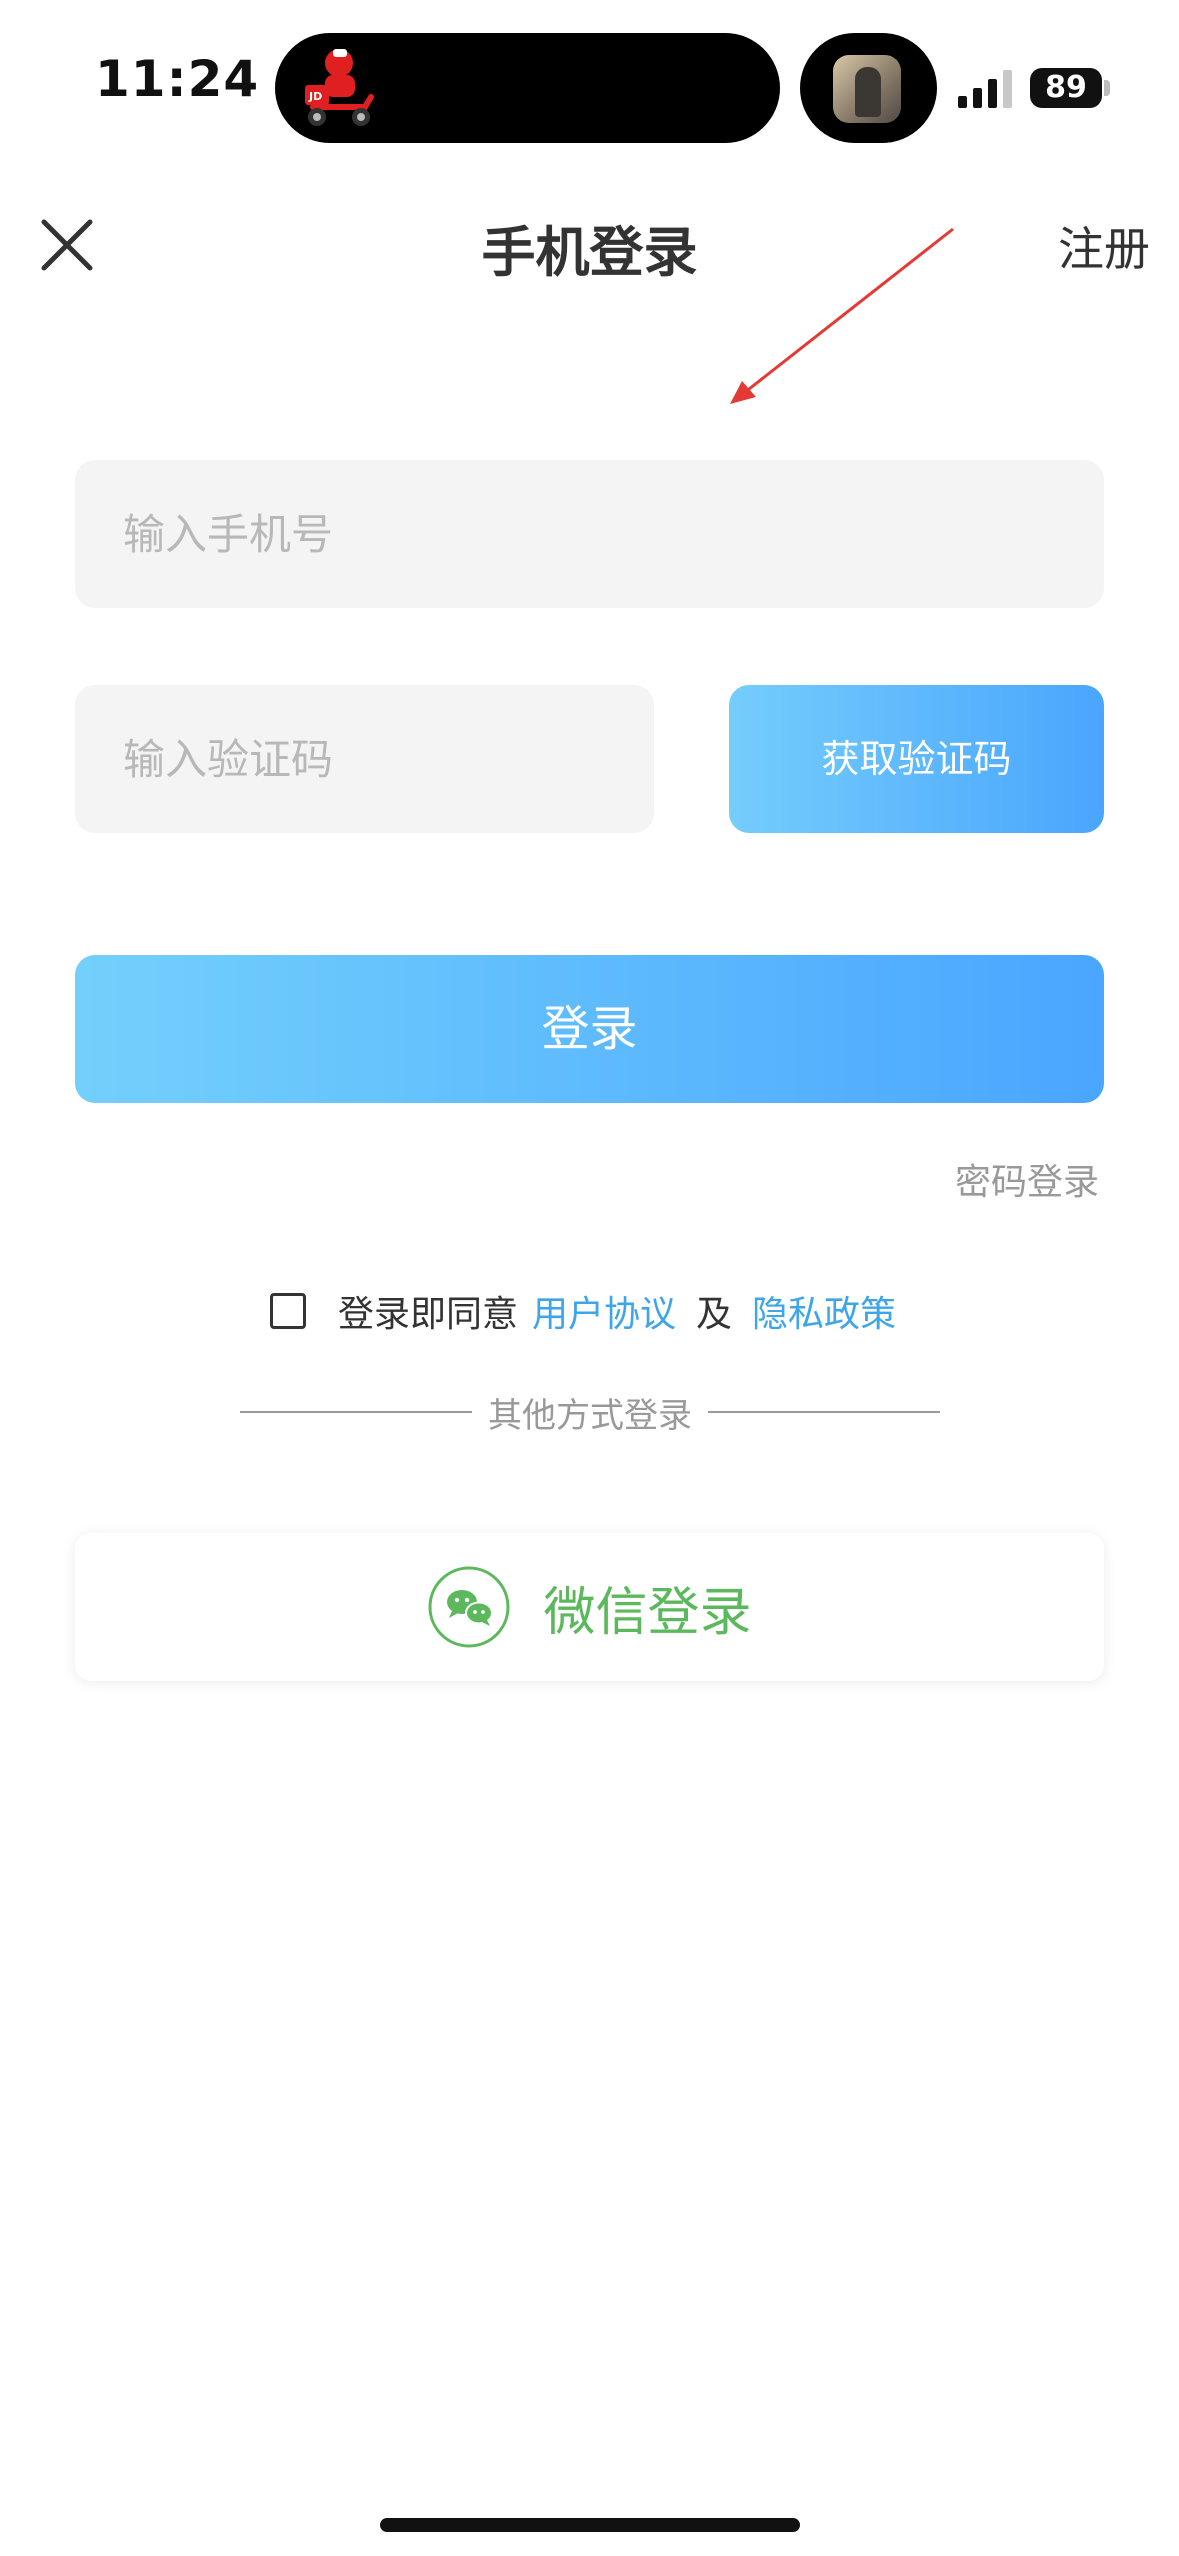 This screenshot has width=1179, height=2556. What do you see at coordinates (604, 1311) in the screenshot?
I see `user-agreement-link: 用户协议` at bounding box center [604, 1311].